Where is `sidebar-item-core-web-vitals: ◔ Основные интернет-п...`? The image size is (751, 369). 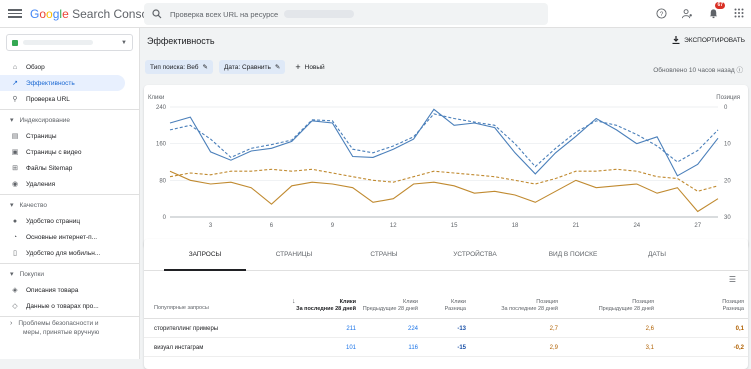
sidebar-item-core-web-vitals: ◔ Основные интернет-п... is located at coordinates (69, 237).